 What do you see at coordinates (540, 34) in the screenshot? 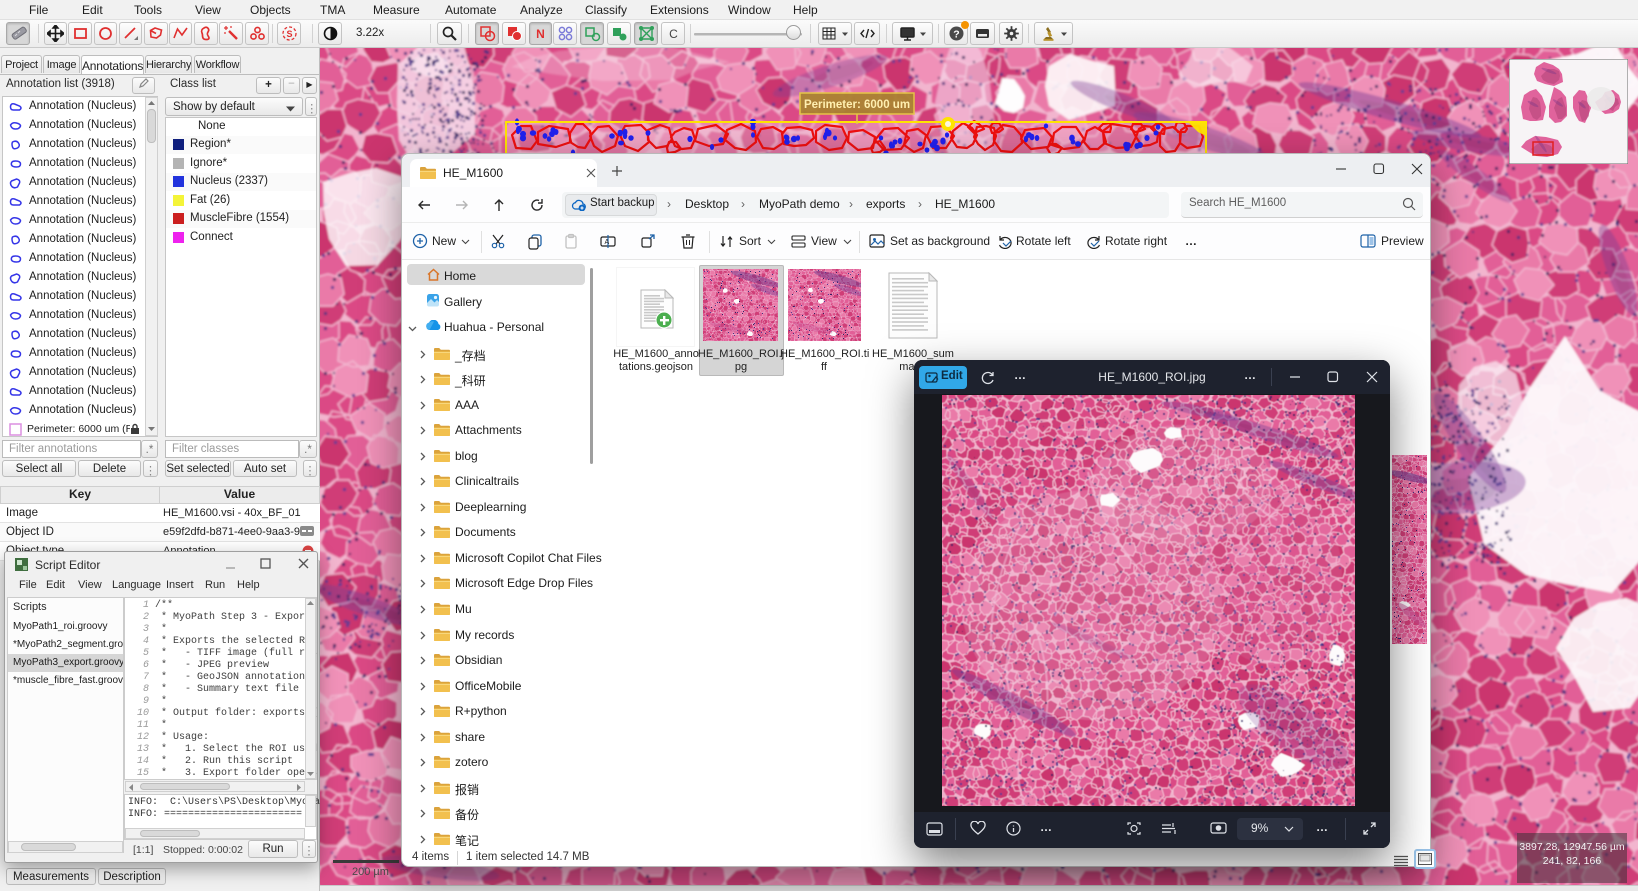
I see `svg-text: N` at bounding box center [540, 34].